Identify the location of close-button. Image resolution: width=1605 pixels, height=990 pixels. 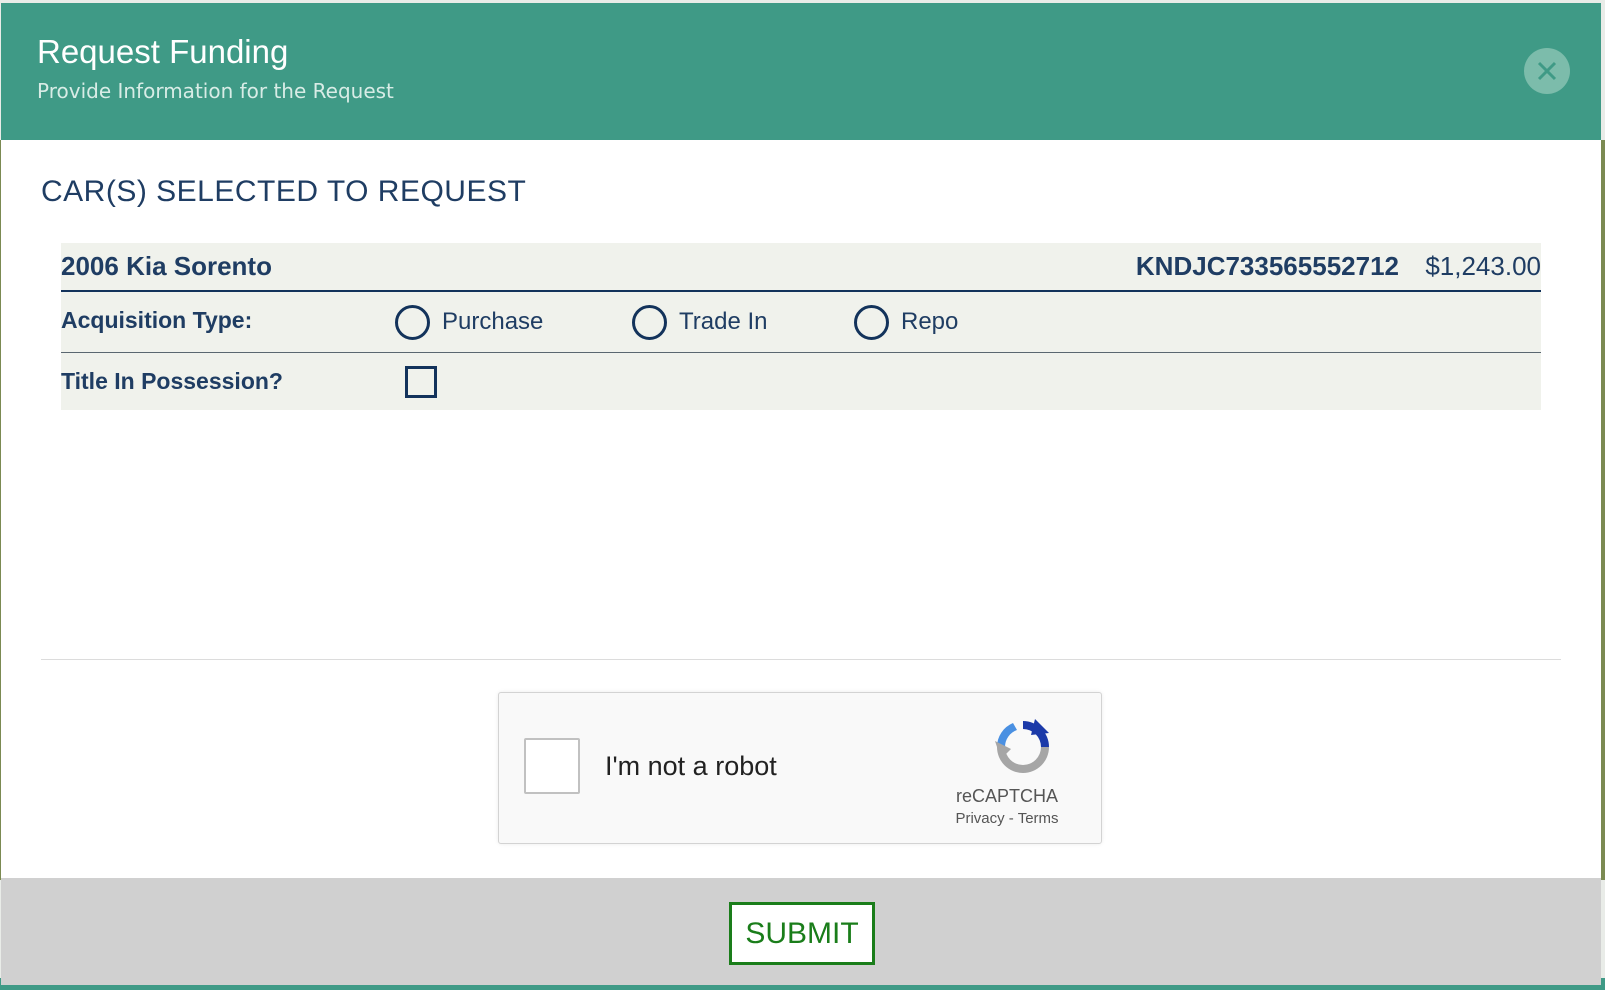
(1547, 71).